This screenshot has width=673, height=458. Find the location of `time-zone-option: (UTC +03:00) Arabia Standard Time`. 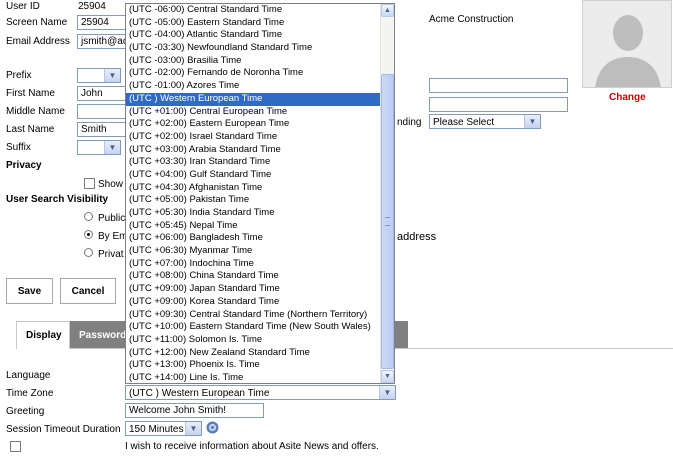

time-zone-option: (UTC +03:00) Arabia Standard Time is located at coordinates (254, 150).